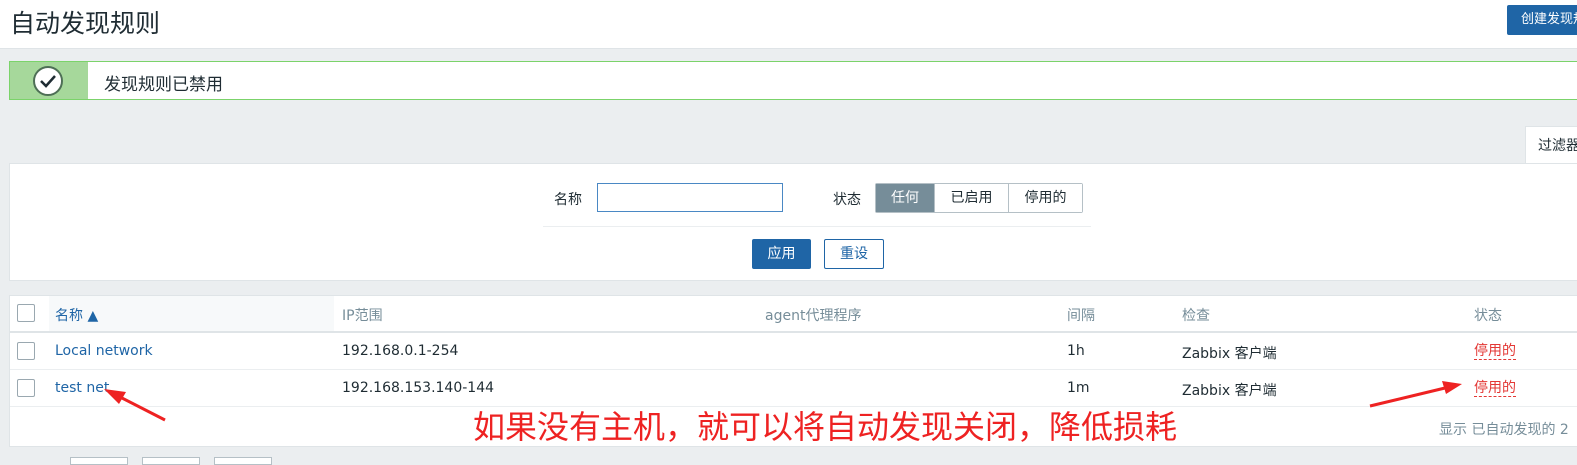 This screenshot has width=1577, height=465. I want to click on filter-name-input, so click(690, 197).